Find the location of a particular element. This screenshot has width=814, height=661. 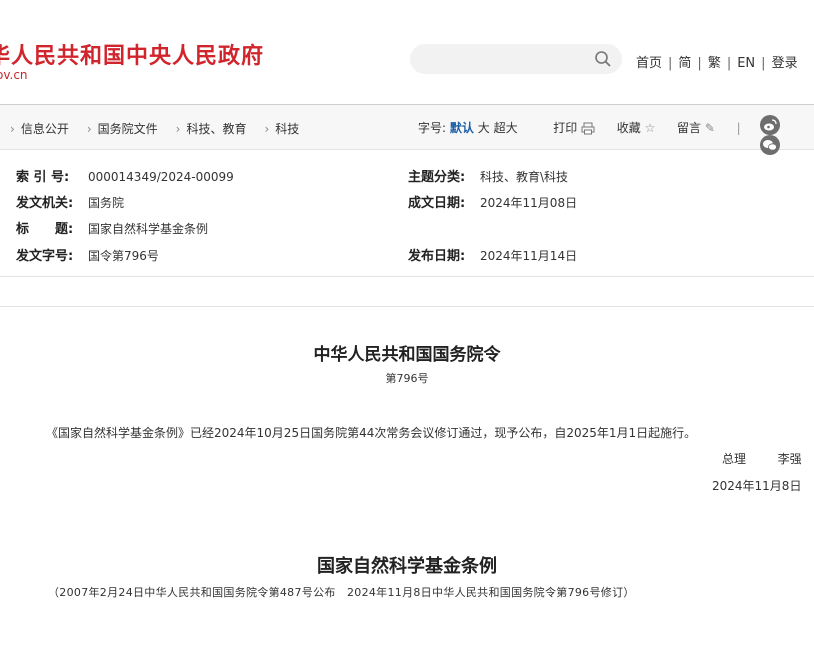

top-links: 首页 | 简 | 繁 | EN | 登录 is located at coordinates (717, 61).